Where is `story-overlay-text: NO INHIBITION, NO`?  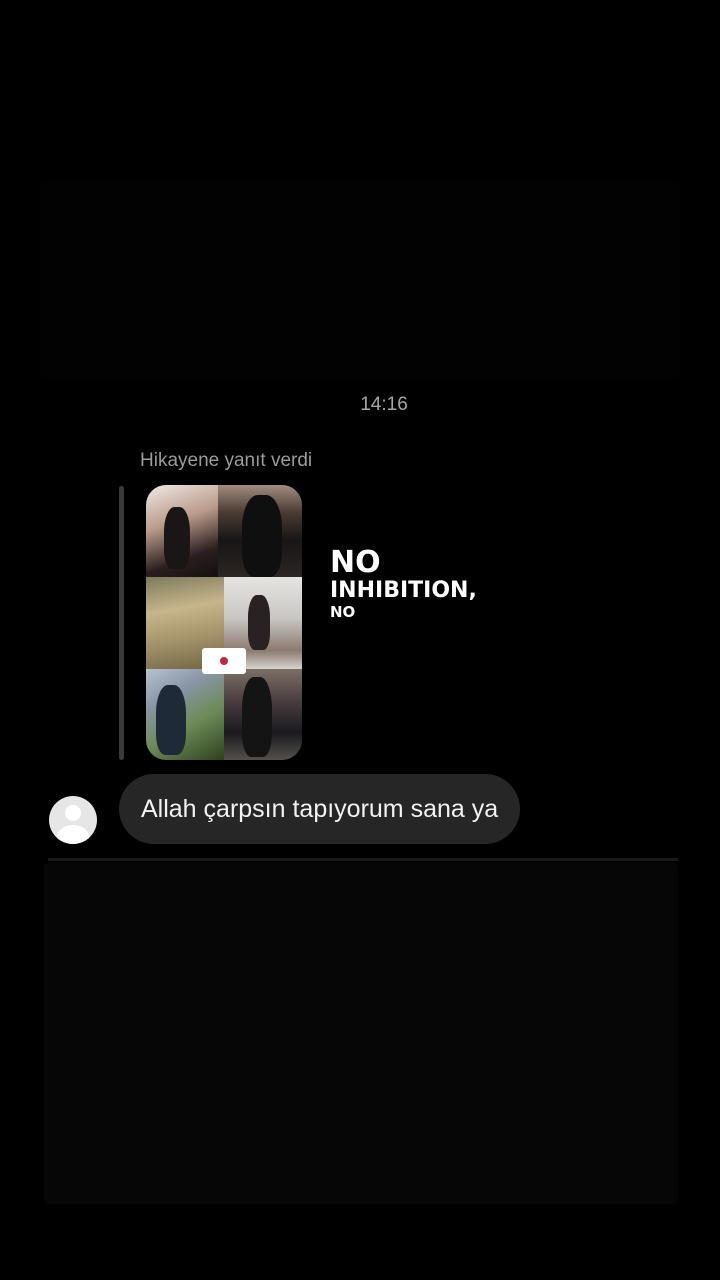 story-overlay-text: NO INHIBITION, NO is located at coordinates (403, 584).